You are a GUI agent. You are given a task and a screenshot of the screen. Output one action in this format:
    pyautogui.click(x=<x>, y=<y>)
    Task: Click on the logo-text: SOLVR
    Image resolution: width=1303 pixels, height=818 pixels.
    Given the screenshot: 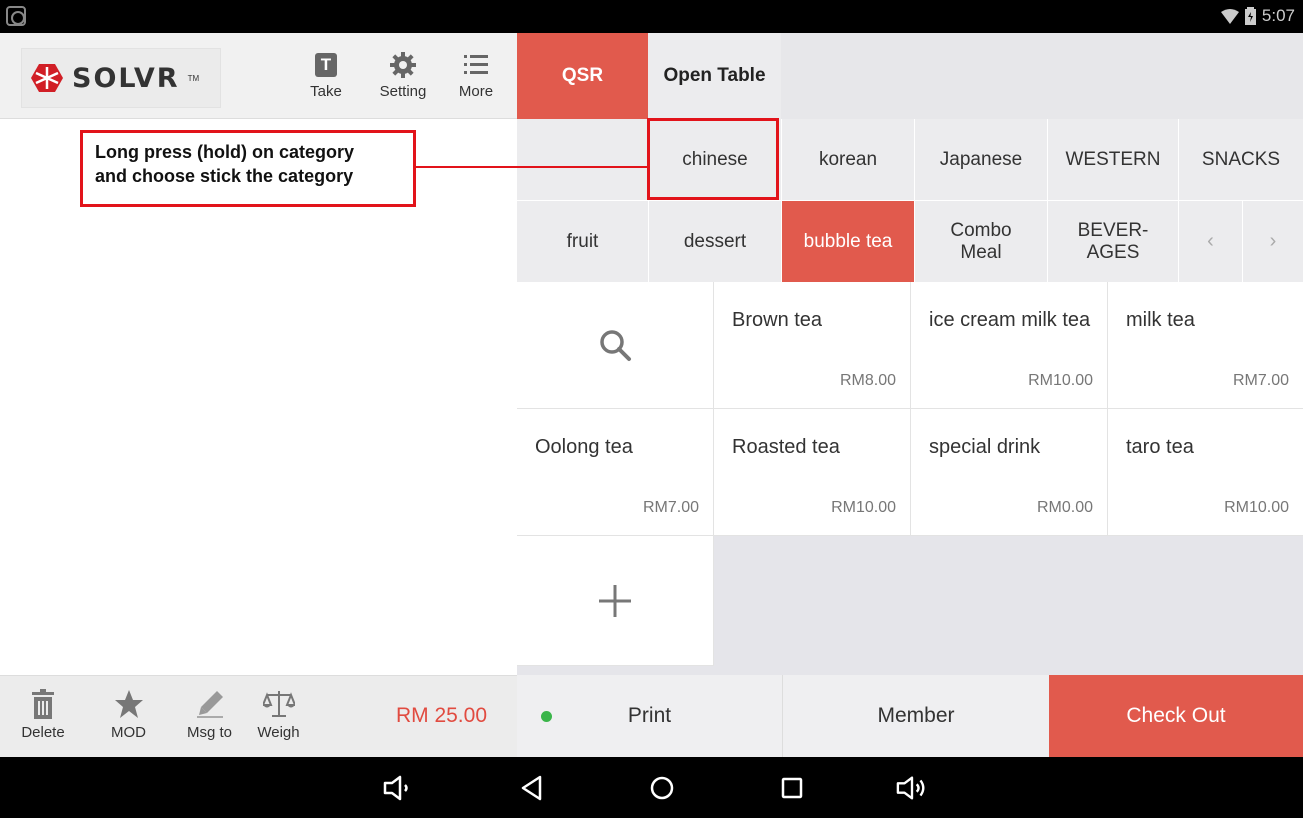 What is the action you would take?
    pyautogui.click(x=126, y=78)
    